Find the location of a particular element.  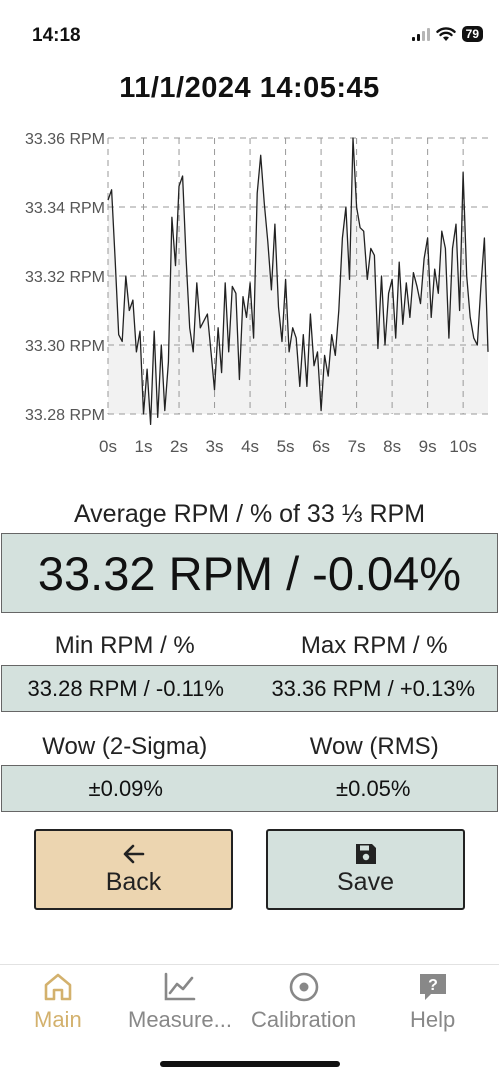

tab-help: ? Help is located at coordinates (432, 1002).